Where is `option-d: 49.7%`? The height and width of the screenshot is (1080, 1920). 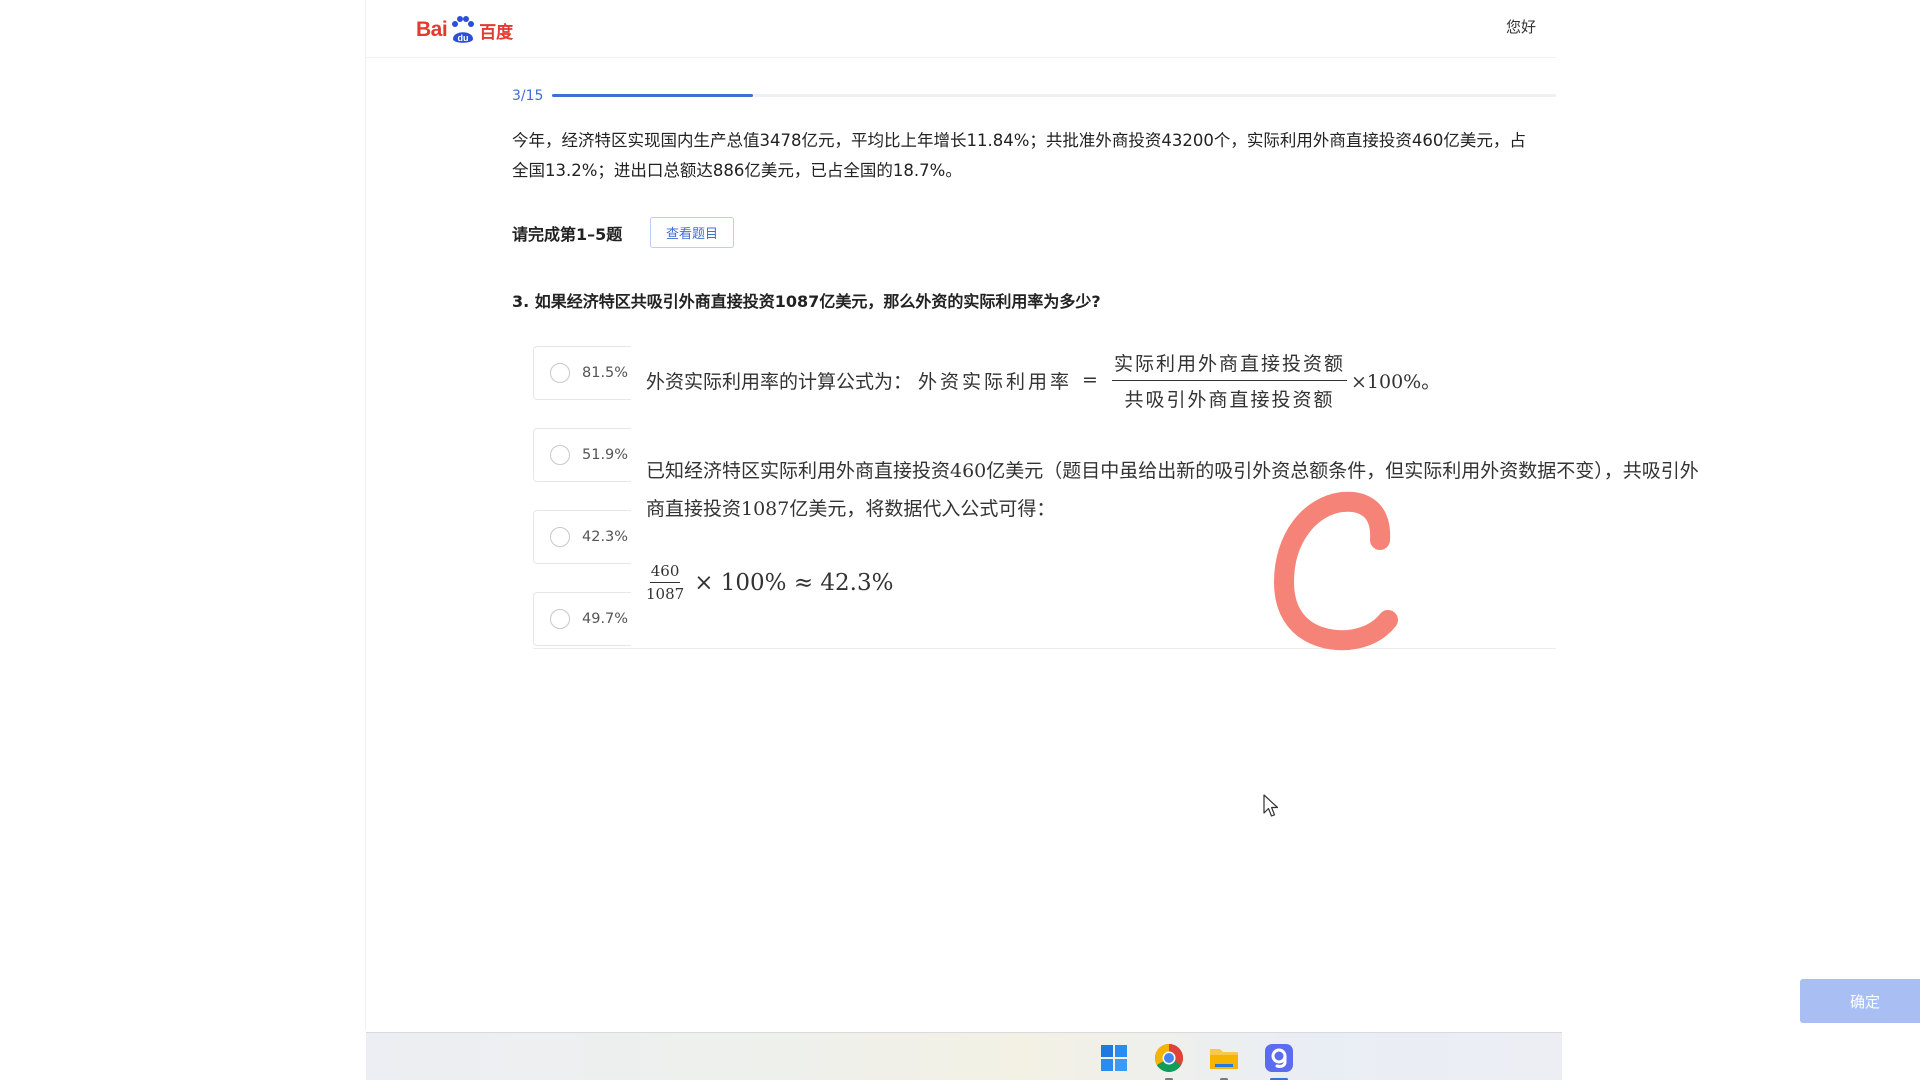
option-d: 49.7% is located at coordinates (582, 619).